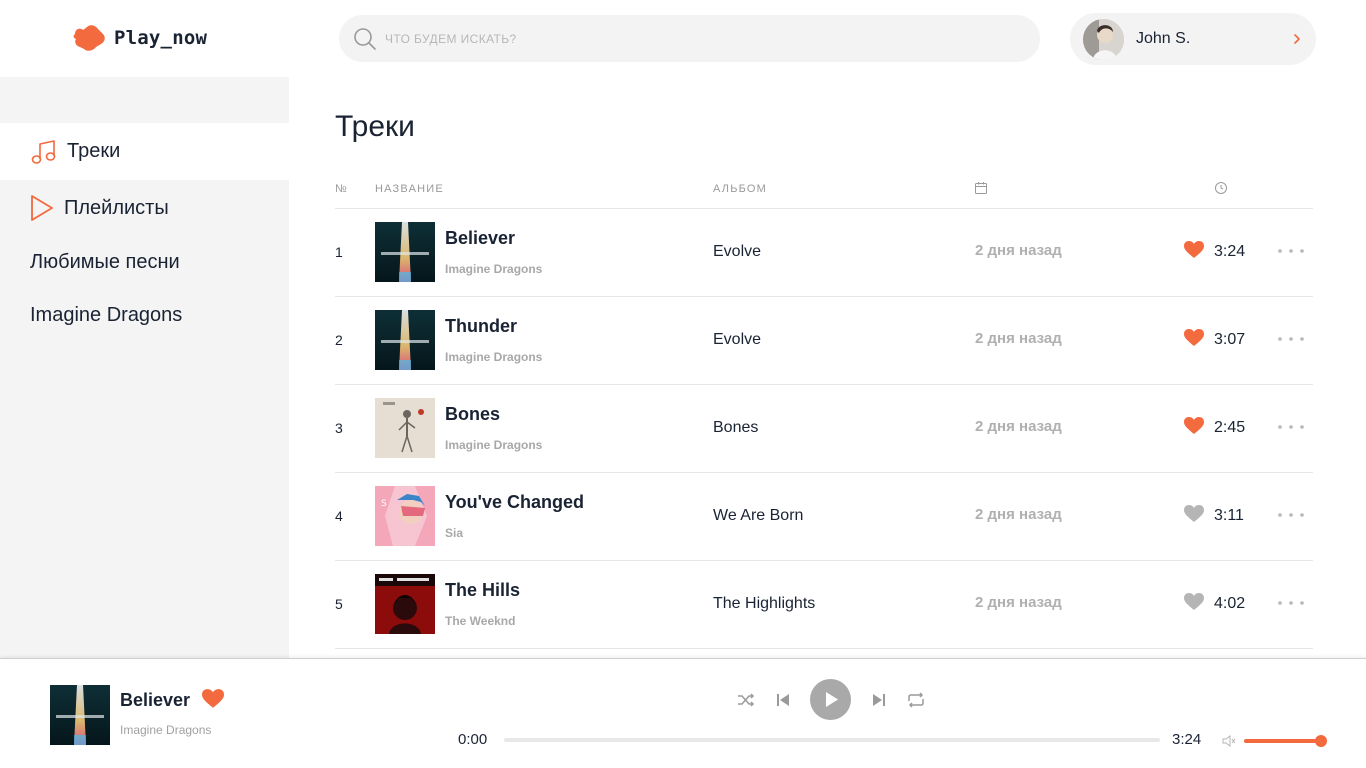 This screenshot has height=768, width=1366. I want to click on play-button, so click(830, 699).